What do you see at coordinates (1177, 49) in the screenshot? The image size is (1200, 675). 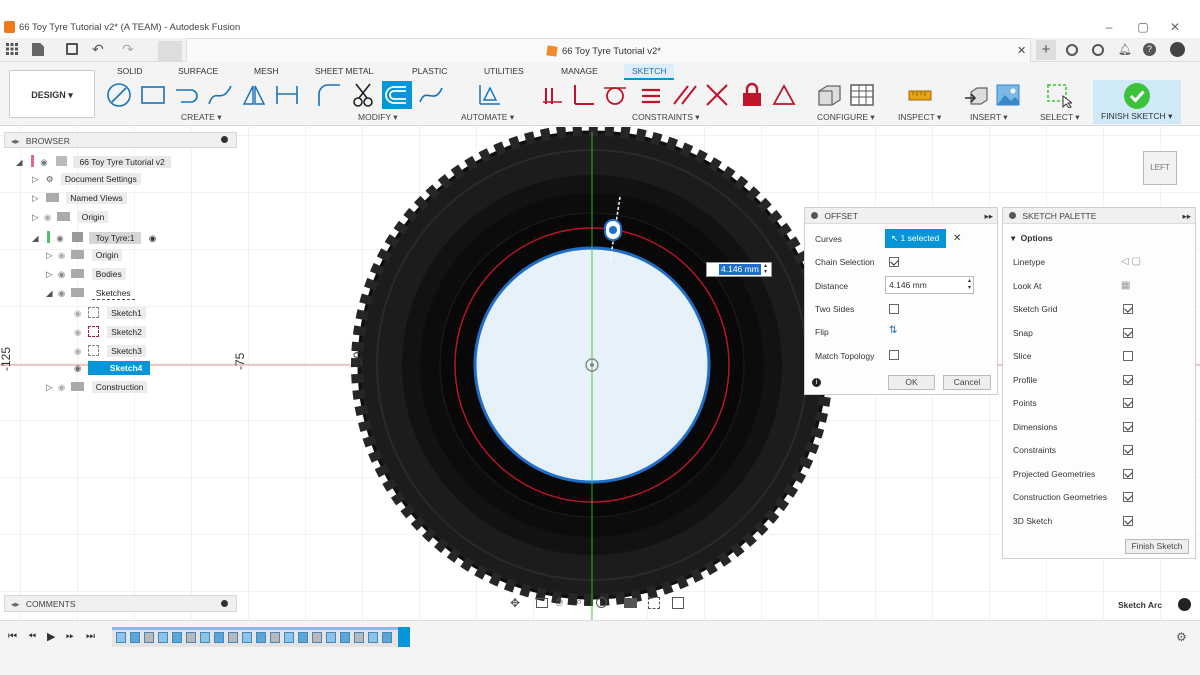 I see `user-avatar` at bounding box center [1177, 49].